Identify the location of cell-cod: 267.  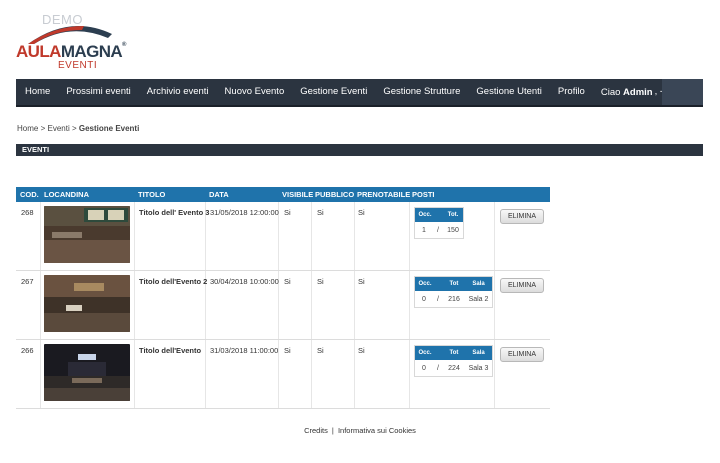
(27, 281).